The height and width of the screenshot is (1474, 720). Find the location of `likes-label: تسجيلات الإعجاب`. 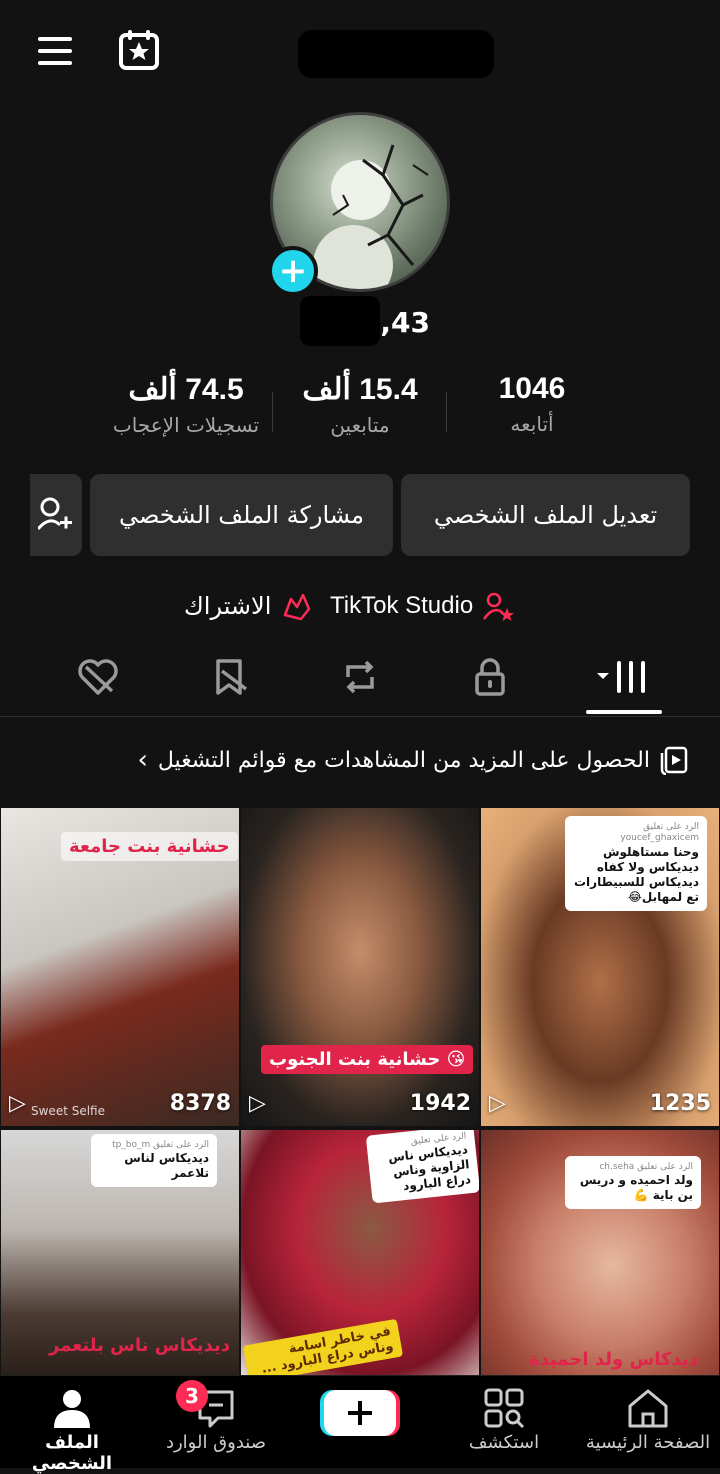

likes-label: تسجيلات الإعجاب is located at coordinates (186, 425).